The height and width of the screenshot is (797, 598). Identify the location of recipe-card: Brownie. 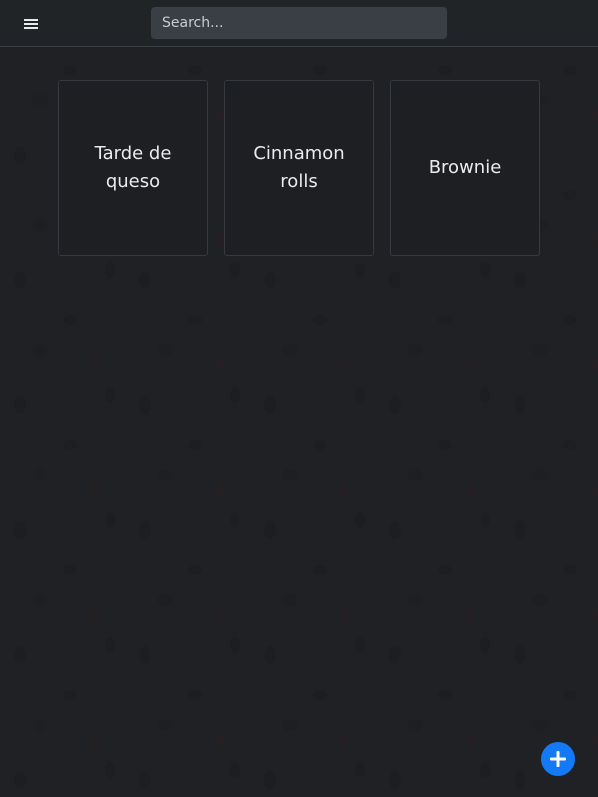
(465, 168).